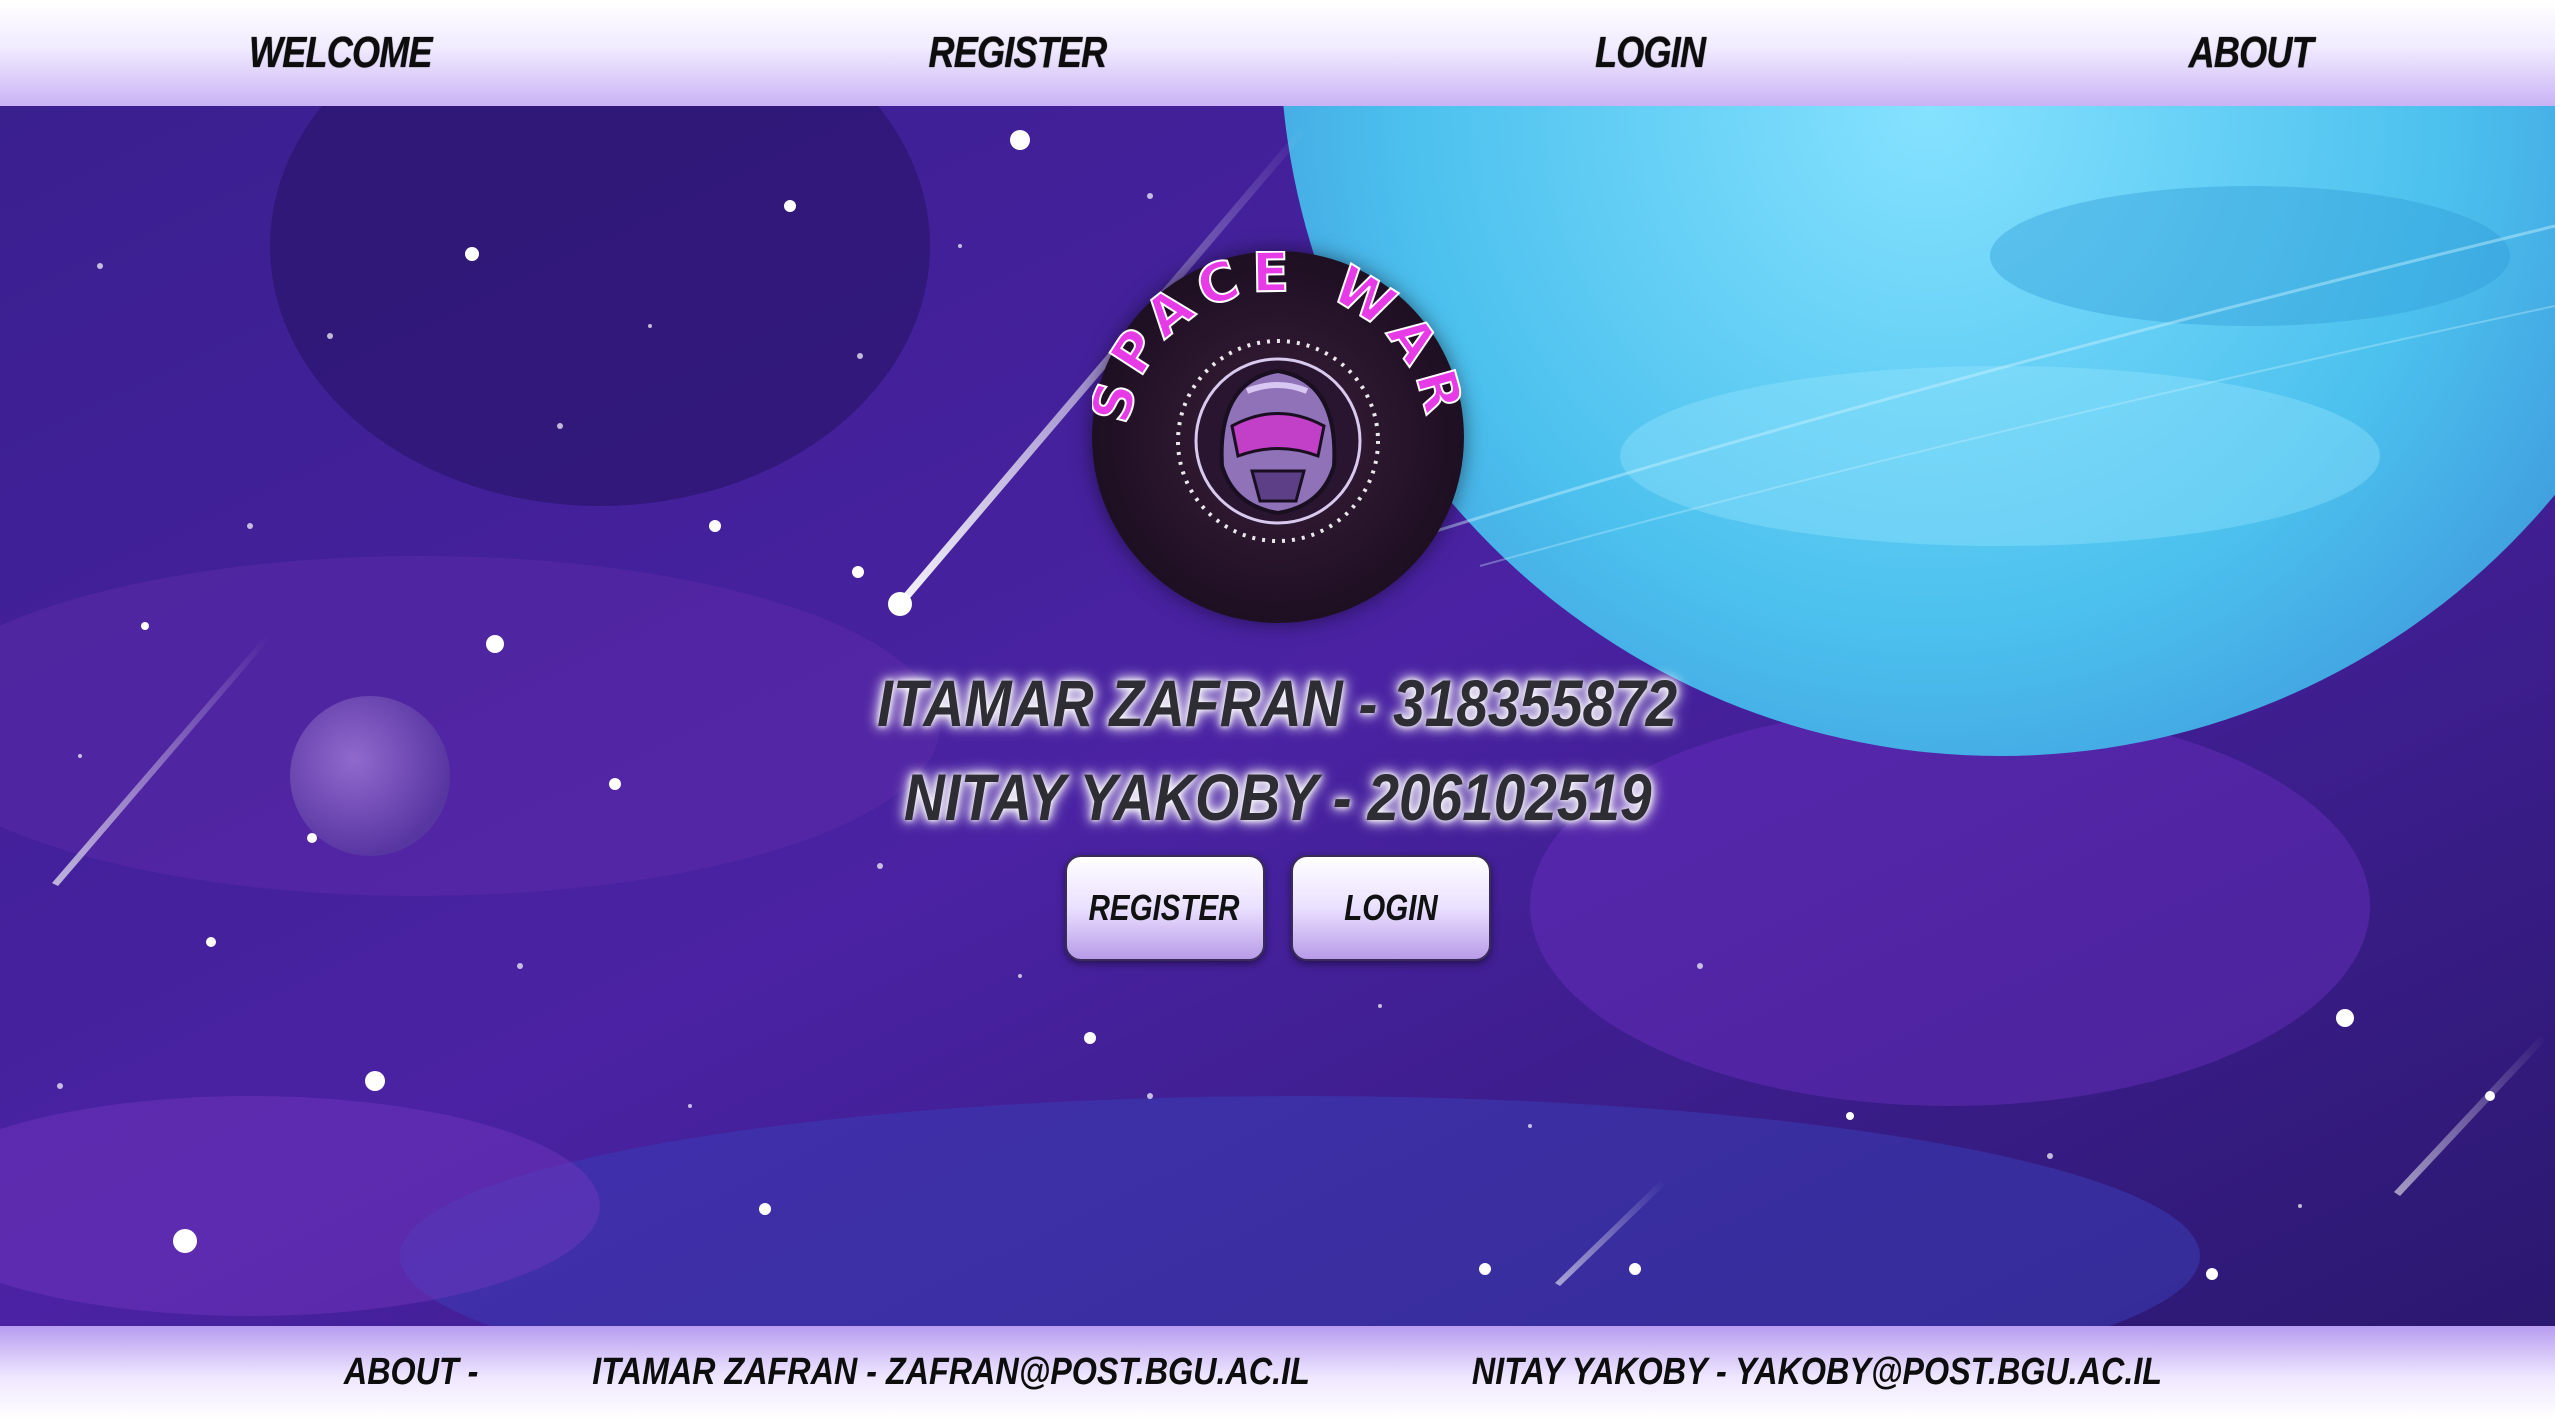 The image size is (2555, 1419). I want to click on register-button: Register, so click(1164, 908).